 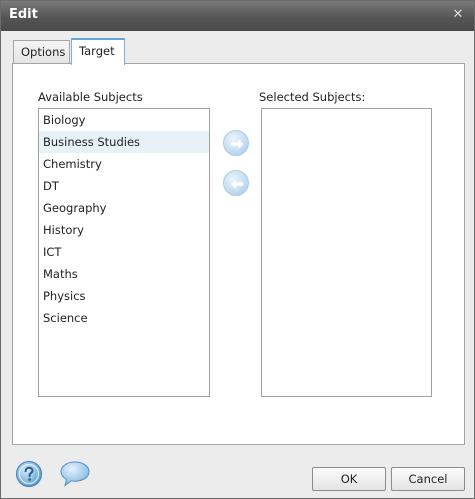 What do you see at coordinates (98, 51) in the screenshot?
I see `tab-target: Target` at bounding box center [98, 51].